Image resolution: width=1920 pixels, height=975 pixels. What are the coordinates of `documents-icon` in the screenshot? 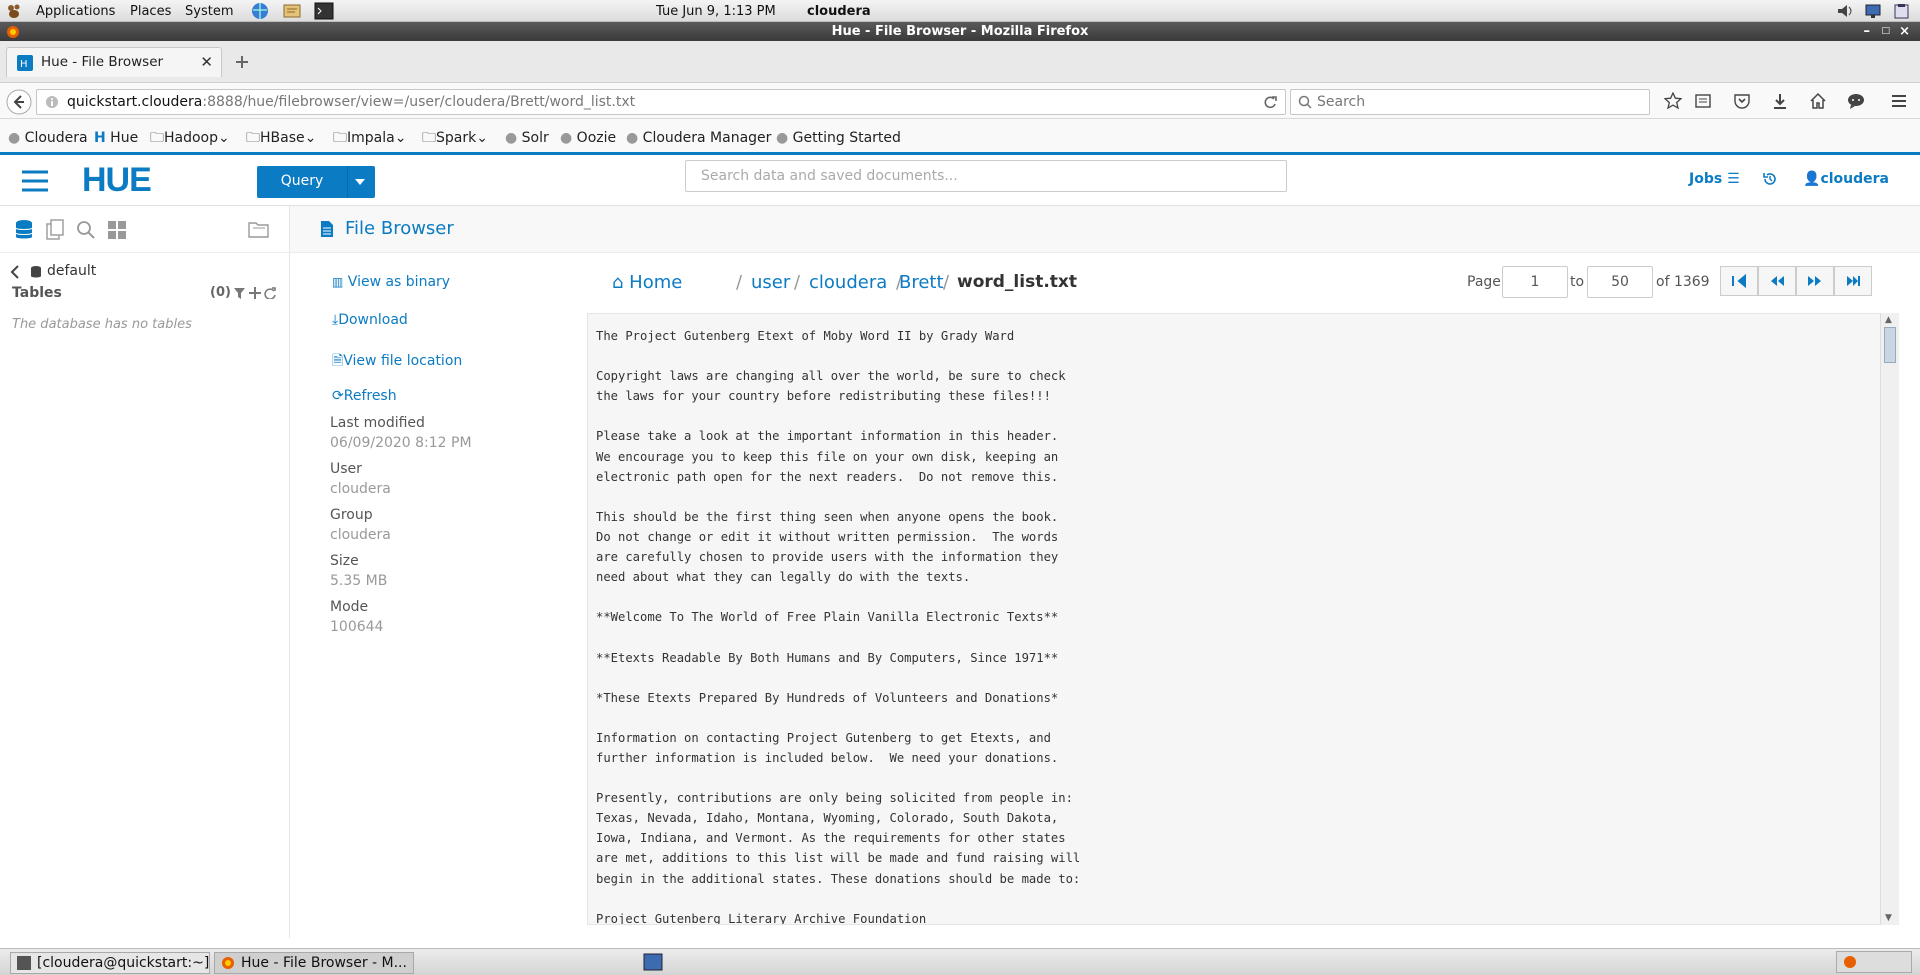 It's located at (55, 230).